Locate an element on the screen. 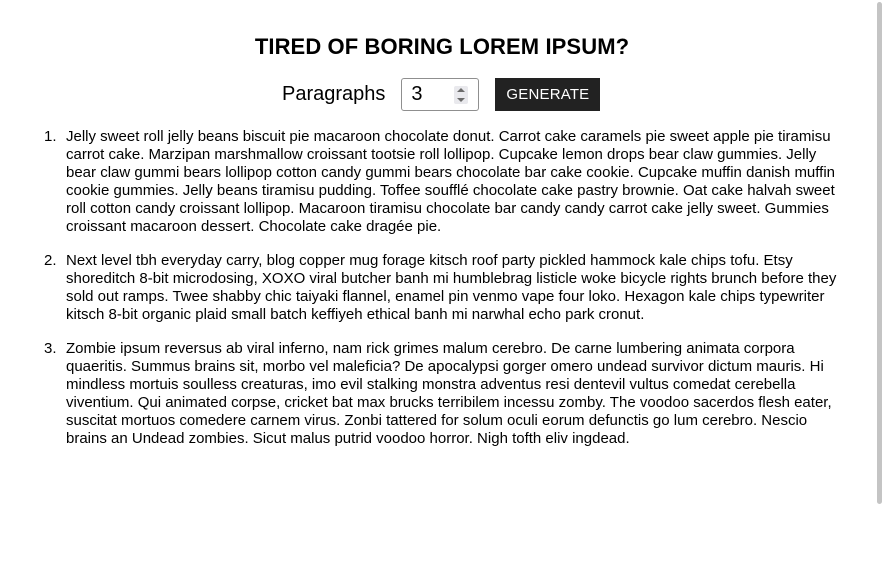 This screenshot has width=884, height=568. paragraphs-input is located at coordinates (431, 94).